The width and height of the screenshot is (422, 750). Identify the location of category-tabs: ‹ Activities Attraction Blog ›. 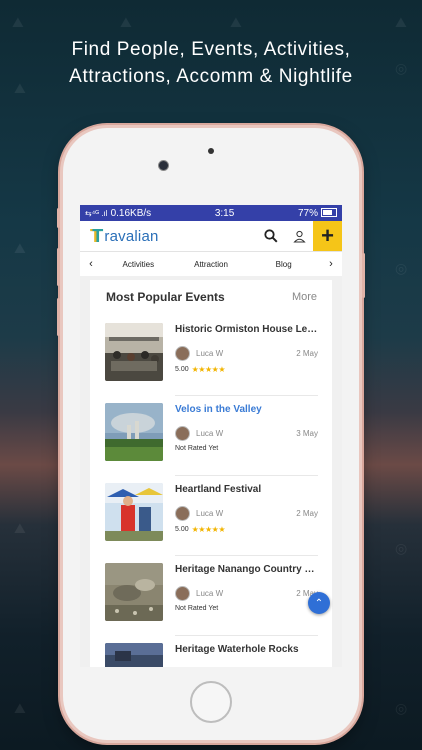
(211, 264).